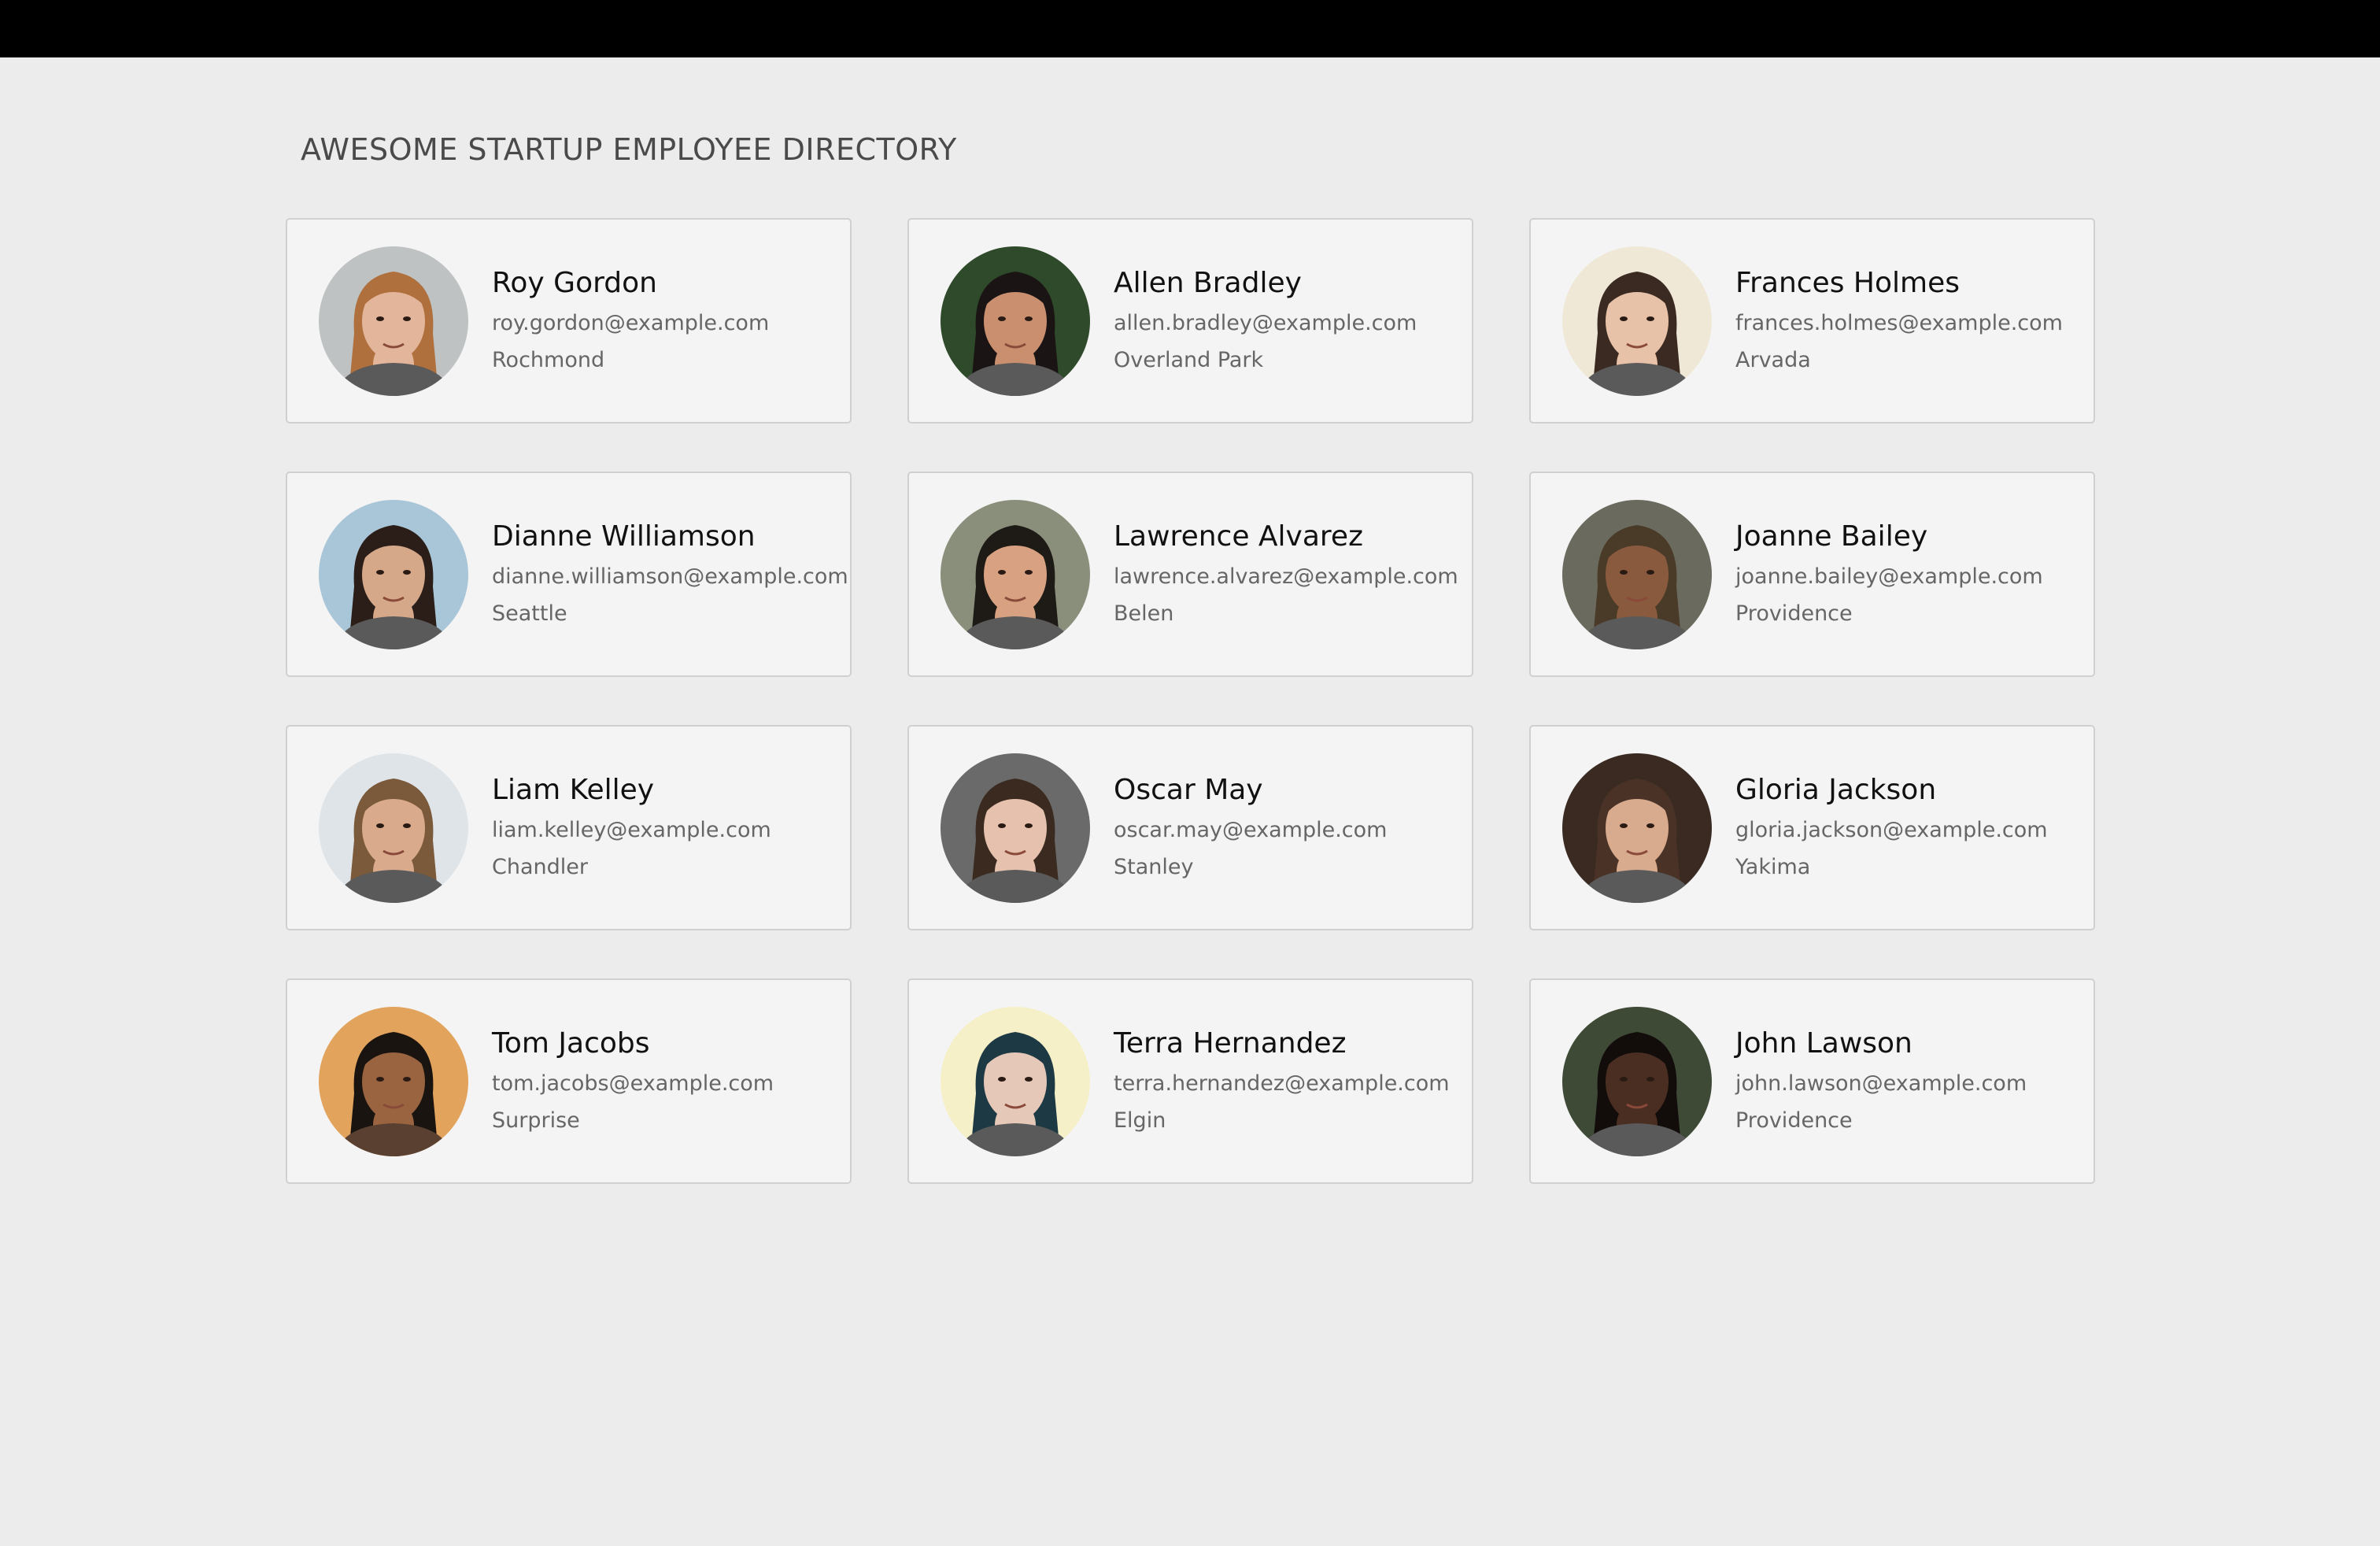 This screenshot has width=2380, height=1546. I want to click on employee-email: roy.gordon@example.com, so click(630, 323).